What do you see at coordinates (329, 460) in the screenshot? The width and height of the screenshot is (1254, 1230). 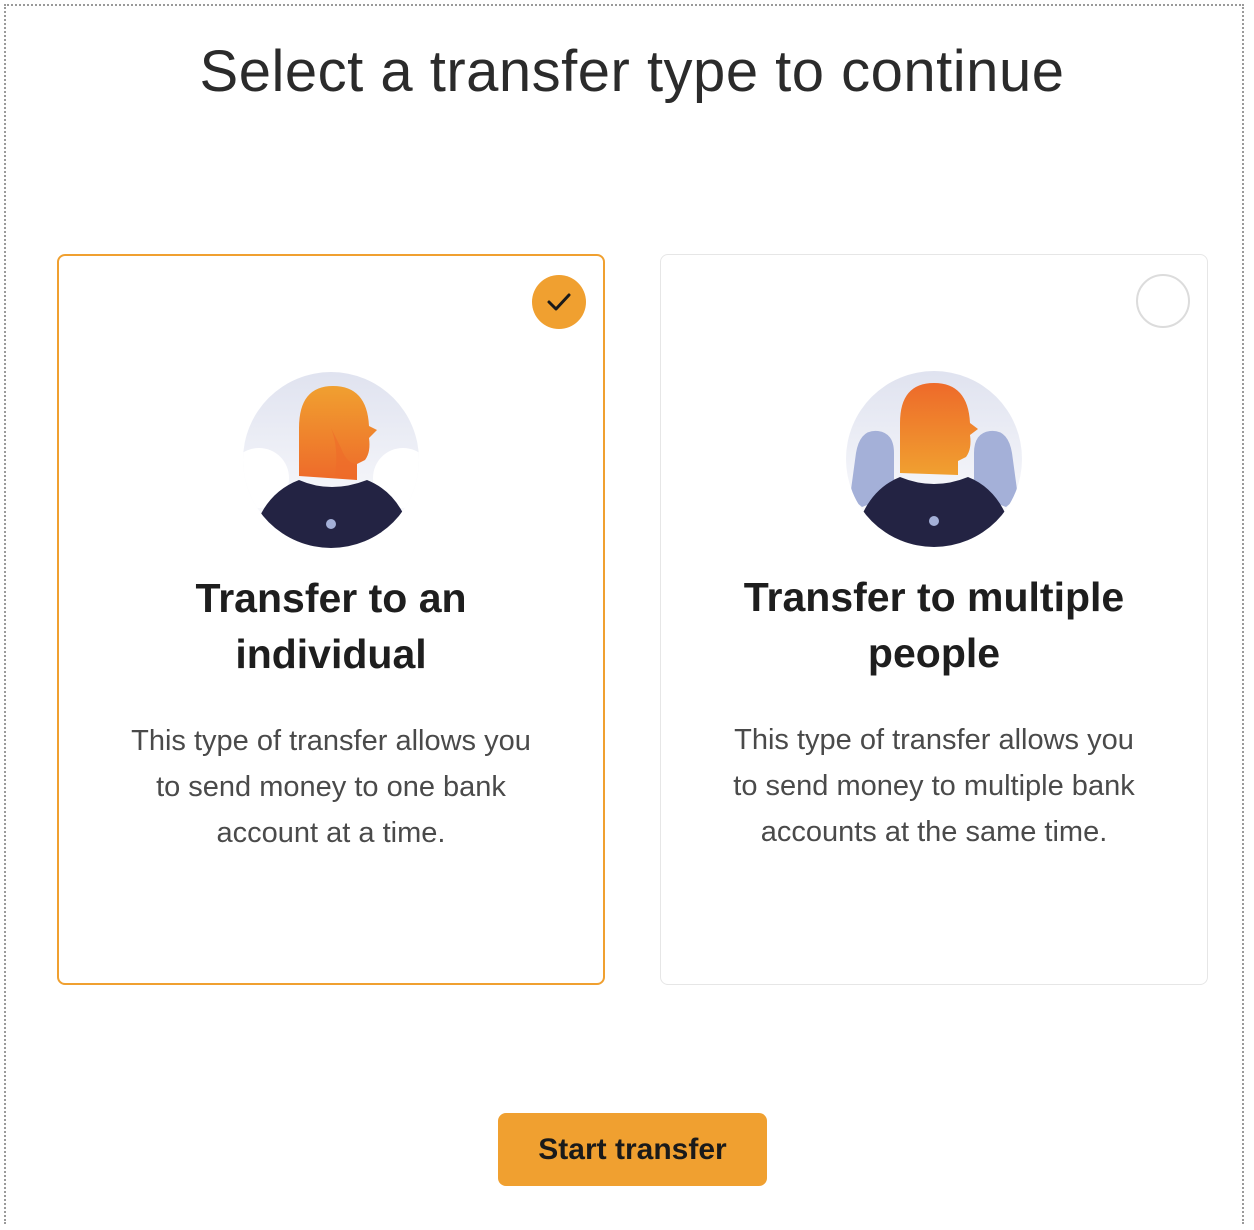 I see `single-person-avatar-icon` at bounding box center [329, 460].